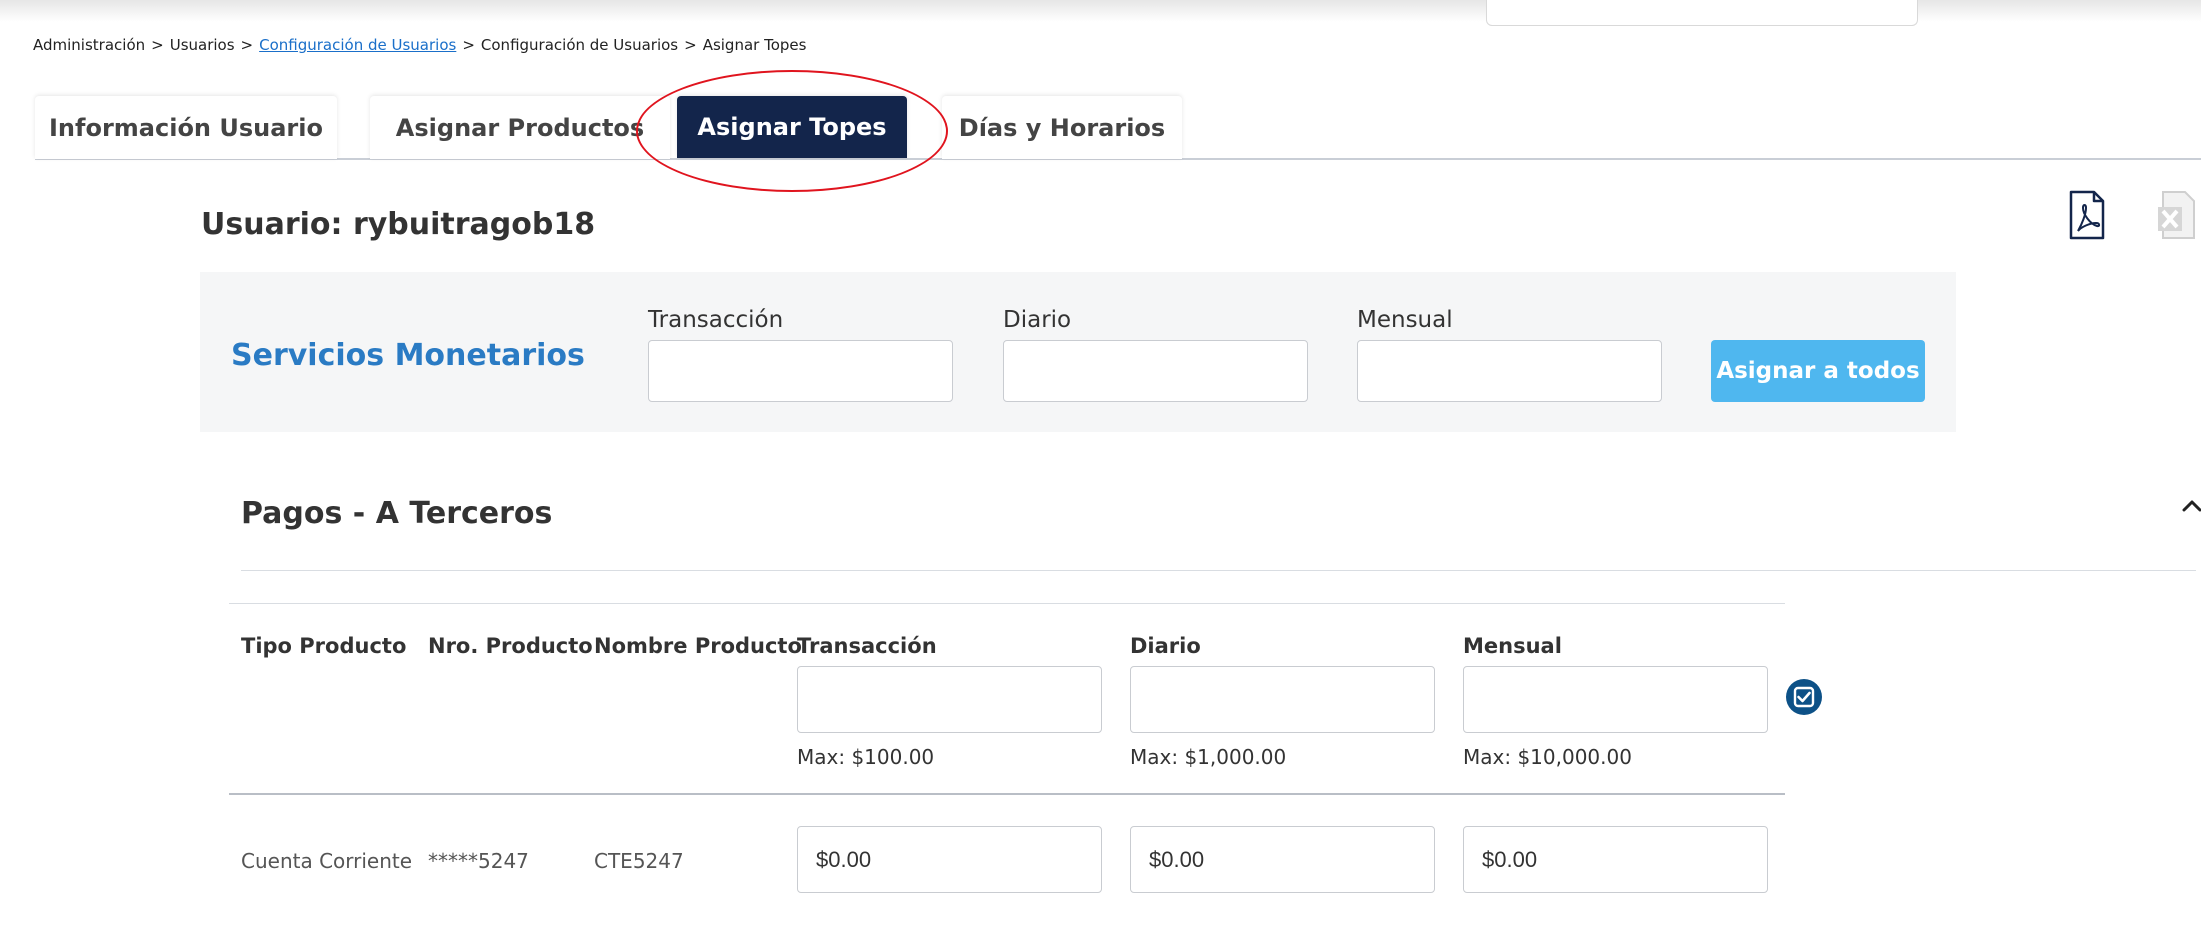  What do you see at coordinates (1512, 646) in the screenshot?
I see `header-mensual: Mensual` at bounding box center [1512, 646].